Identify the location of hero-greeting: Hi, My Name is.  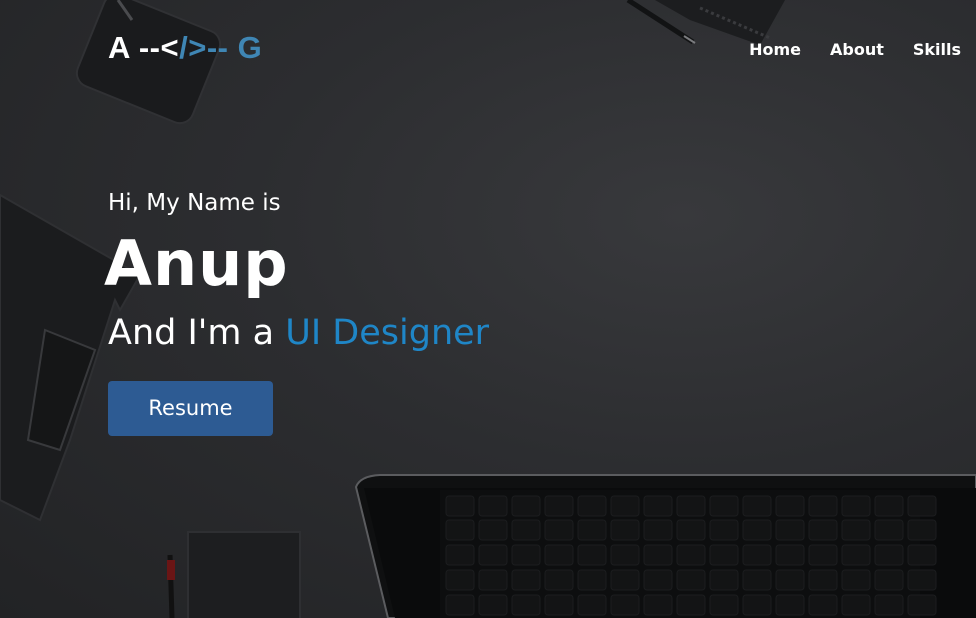
(194, 203).